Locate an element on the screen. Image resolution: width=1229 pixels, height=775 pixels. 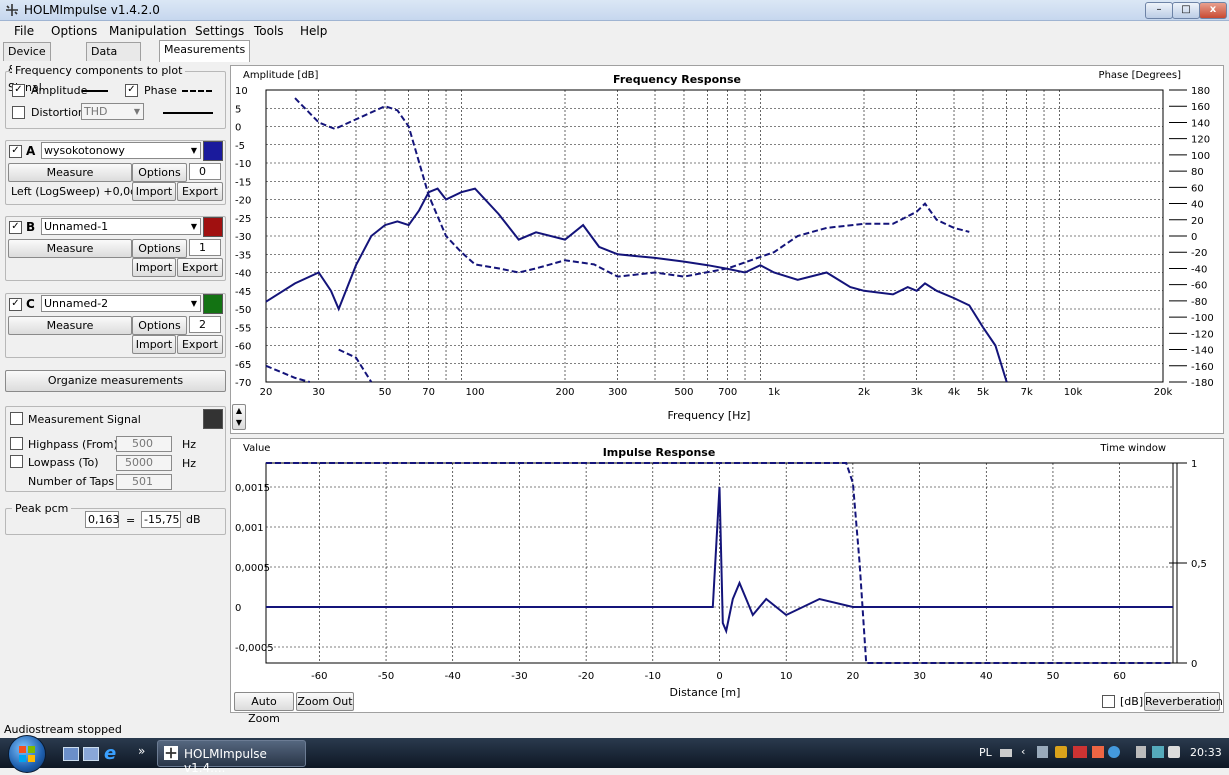
minimize-button: – is located at coordinates (1159, 10).